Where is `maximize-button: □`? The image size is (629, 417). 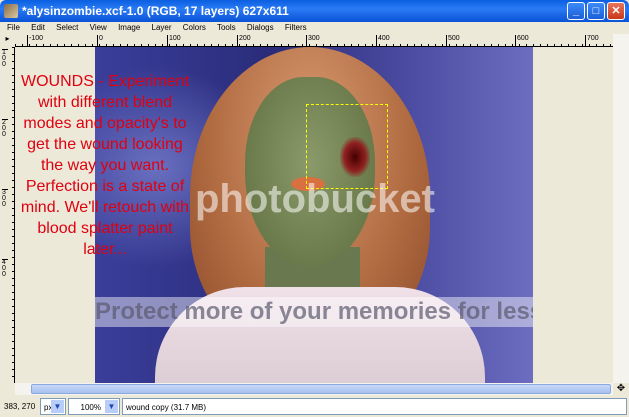 maximize-button: □ is located at coordinates (596, 11).